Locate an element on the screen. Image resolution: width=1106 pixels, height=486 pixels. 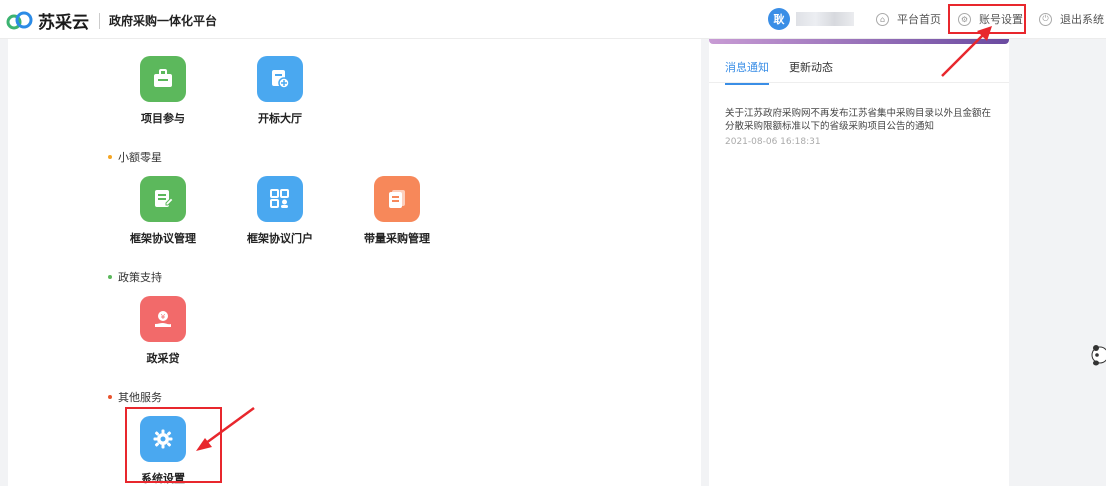
tile-label: 项目参与 is located at coordinates (163, 118).